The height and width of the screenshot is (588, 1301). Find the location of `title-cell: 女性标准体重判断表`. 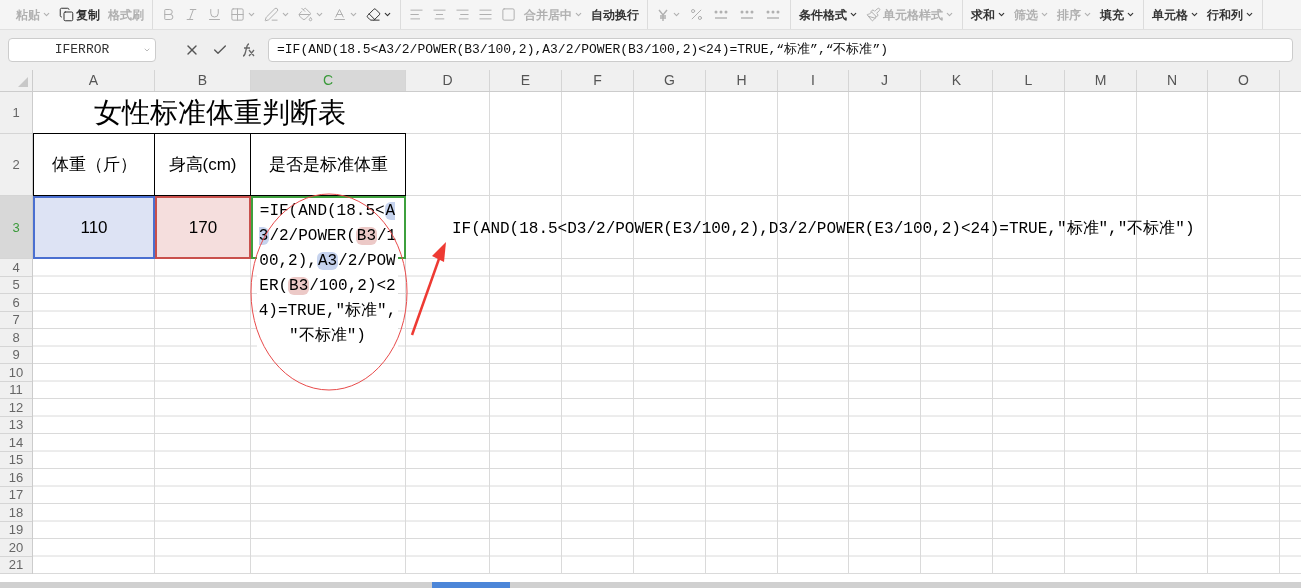

title-cell: 女性标准体重判断表 is located at coordinates (219, 113).